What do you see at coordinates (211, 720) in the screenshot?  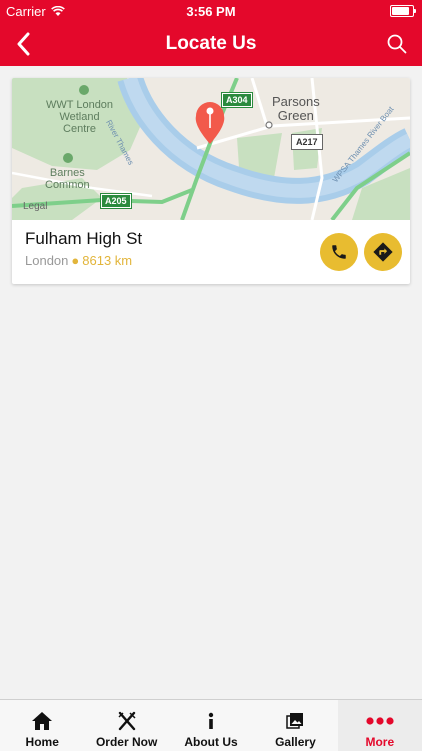 I see `info-icon` at bounding box center [211, 720].